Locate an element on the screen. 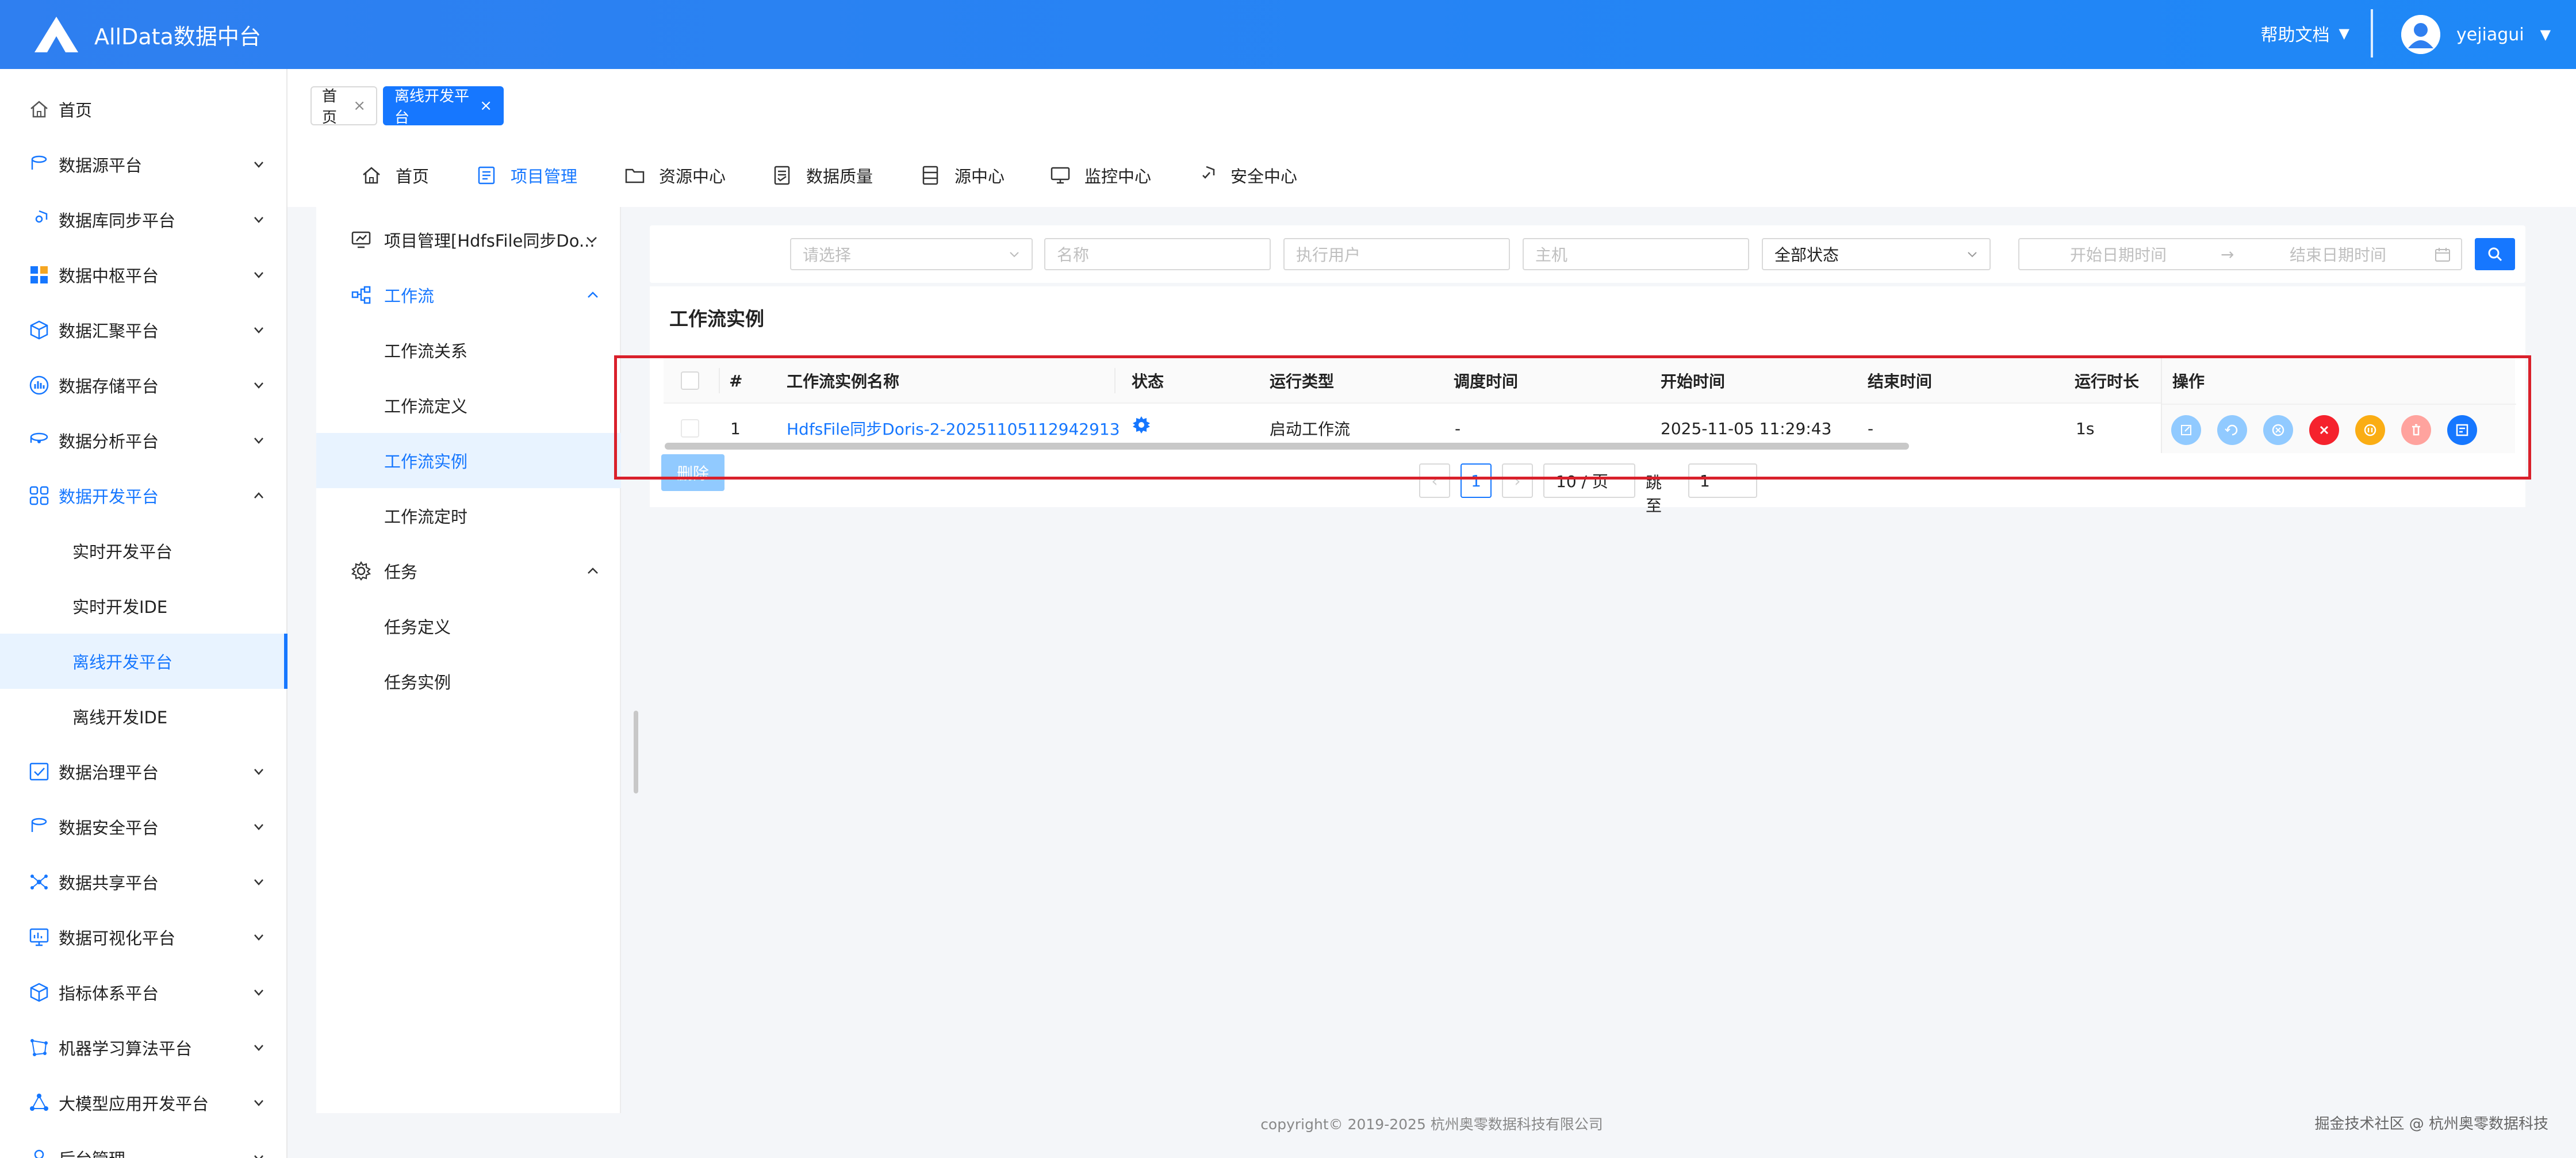 The height and width of the screenshot is (1158, 2576). highlight-box is located at coordinates (1572, 417).